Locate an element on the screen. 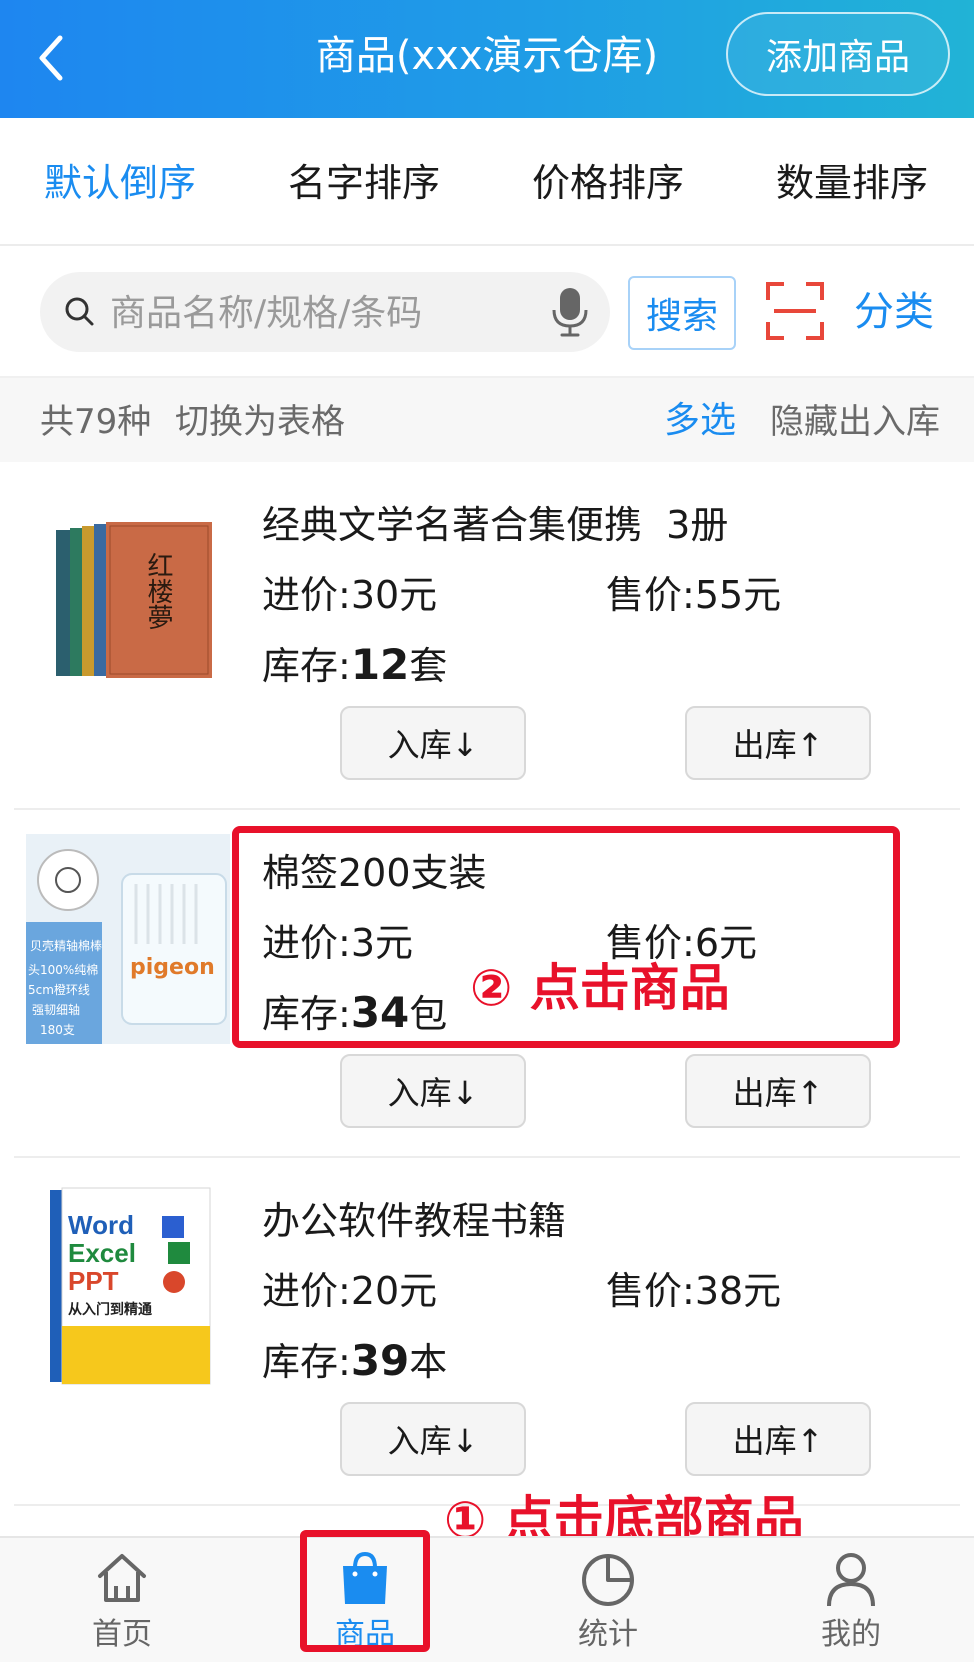  cost-price: 进价:30元 is located at coordinates (350, 595).